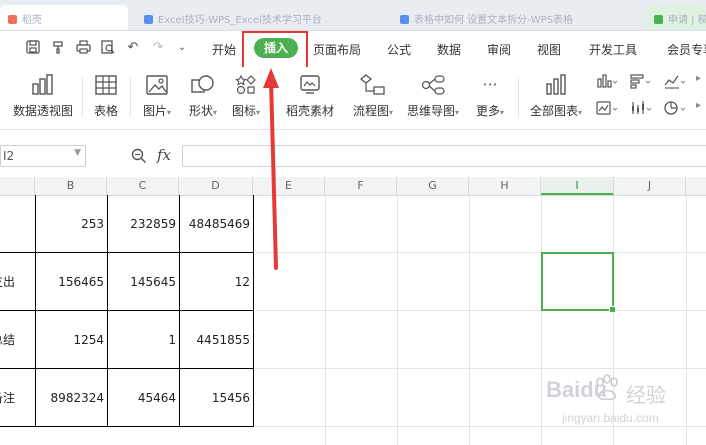  Describe the element at coordinates (141, 340) in the screenshot. I see `table-cell: 1` at that location.